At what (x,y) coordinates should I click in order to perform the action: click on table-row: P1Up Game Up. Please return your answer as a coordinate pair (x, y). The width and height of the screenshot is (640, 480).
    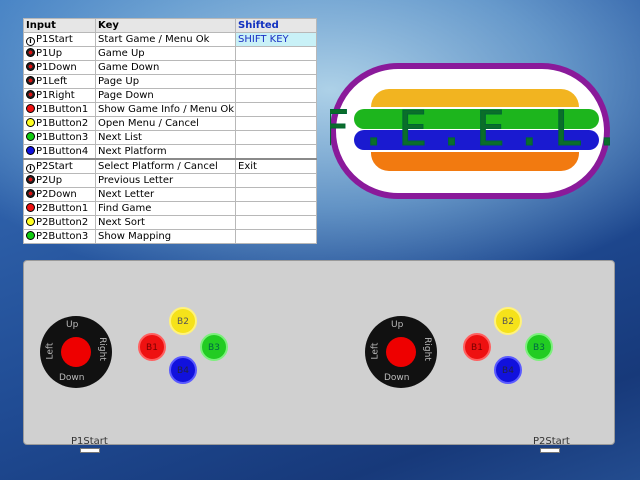
    Looking at the image, I should click on (170, 53).